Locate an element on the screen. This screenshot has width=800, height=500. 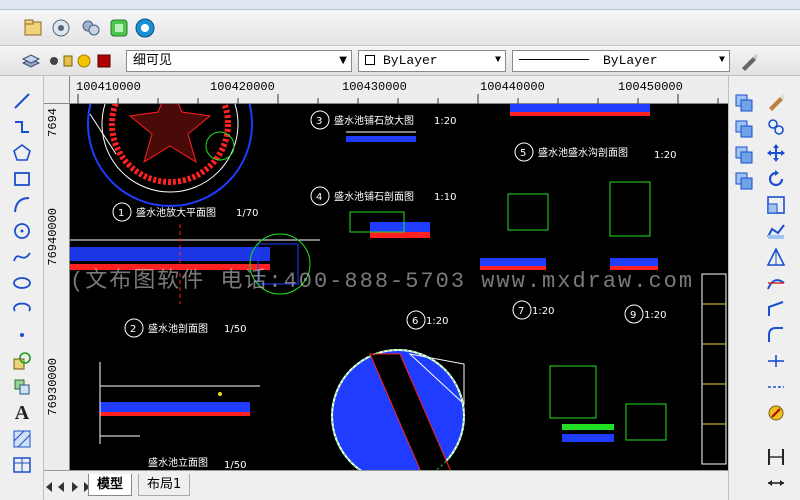
erase-icon is located at coordinates (776, 127).